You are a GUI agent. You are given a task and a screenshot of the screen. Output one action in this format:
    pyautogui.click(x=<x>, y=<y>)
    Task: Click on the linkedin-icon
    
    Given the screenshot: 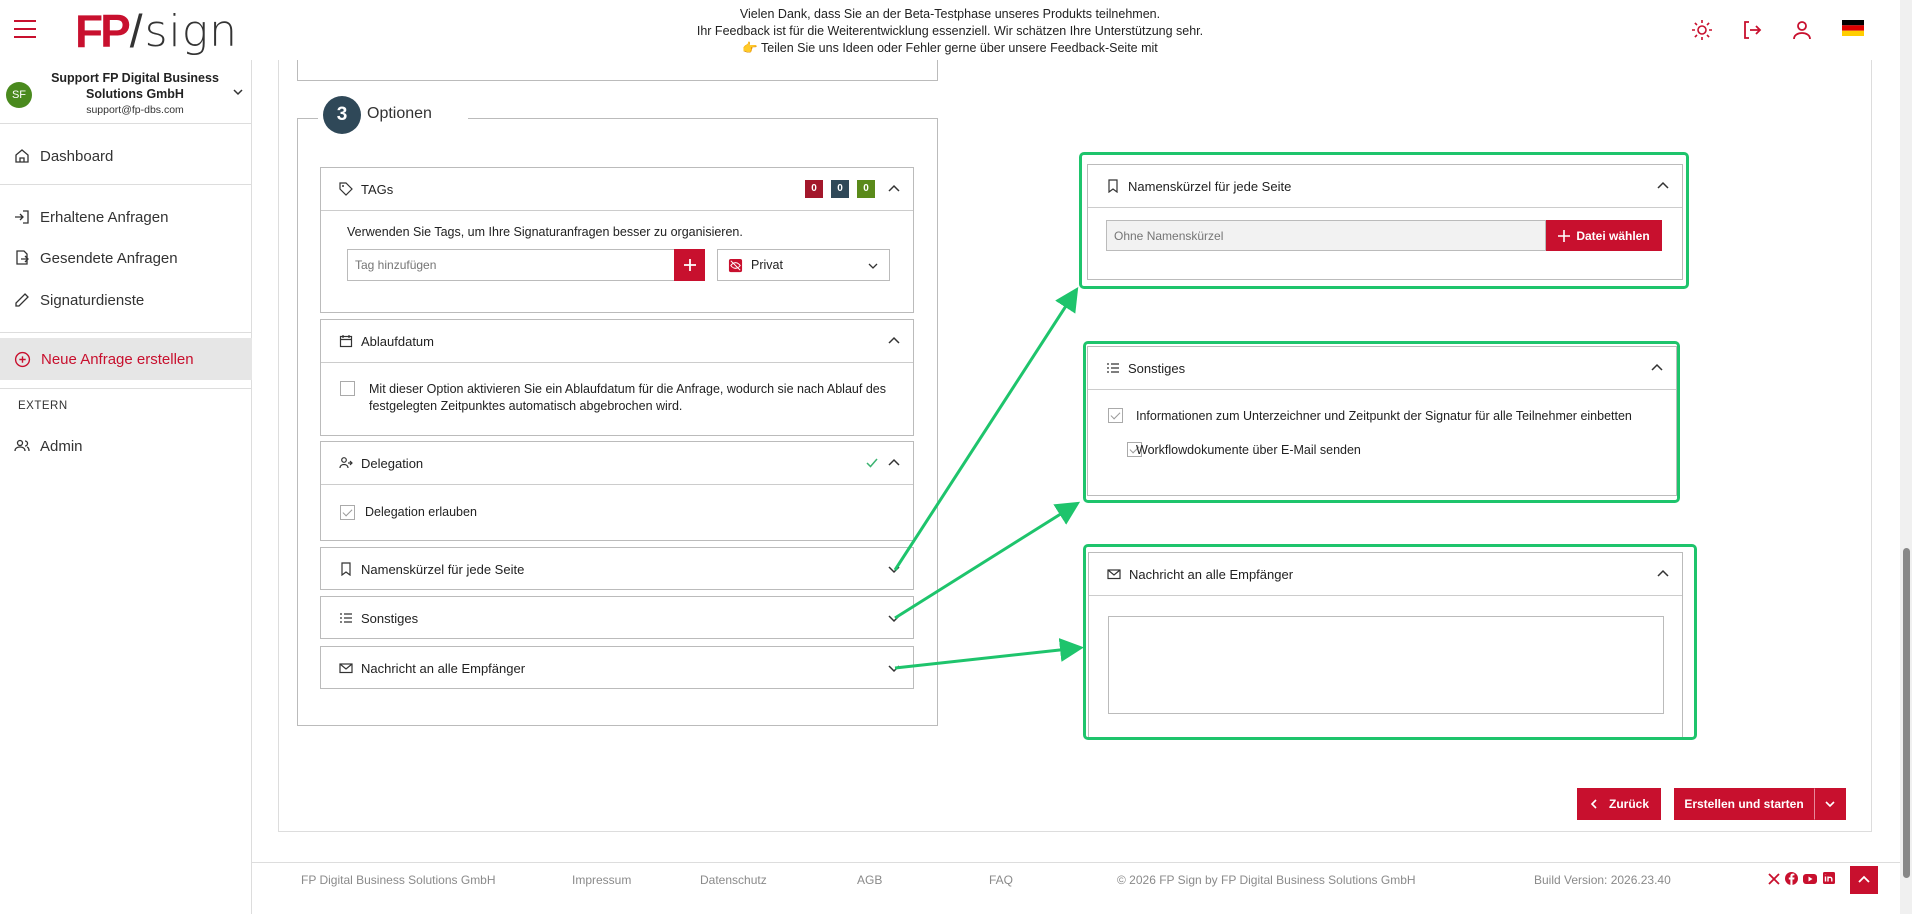 What is the action you would take?
    pyautogui.click(x=1829, y=878)
    